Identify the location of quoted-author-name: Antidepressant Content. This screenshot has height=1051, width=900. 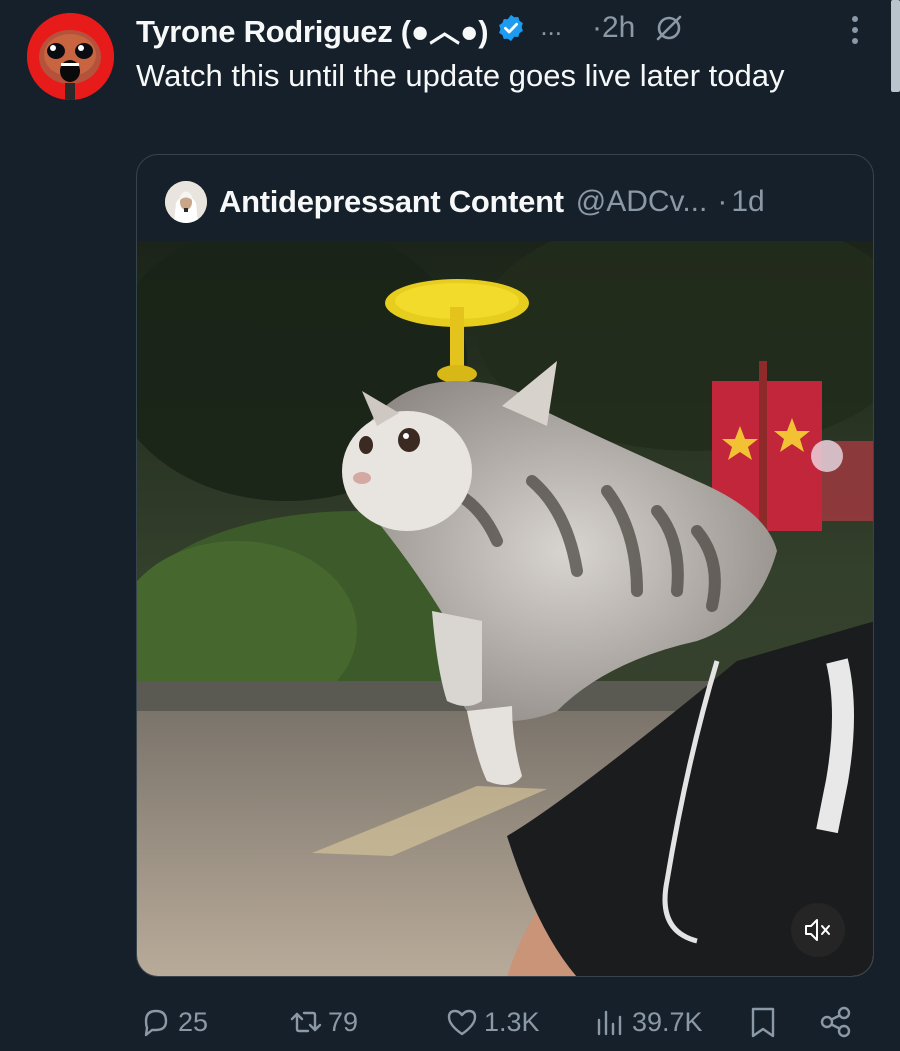
(391, 201).